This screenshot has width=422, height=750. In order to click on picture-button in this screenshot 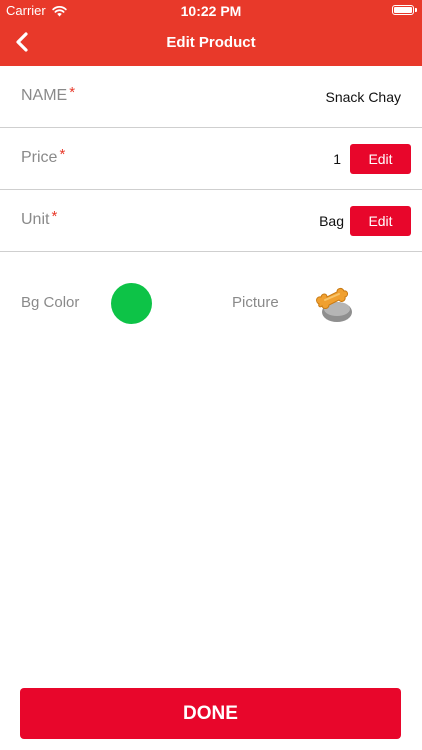, I will do `click(333, 305)`.